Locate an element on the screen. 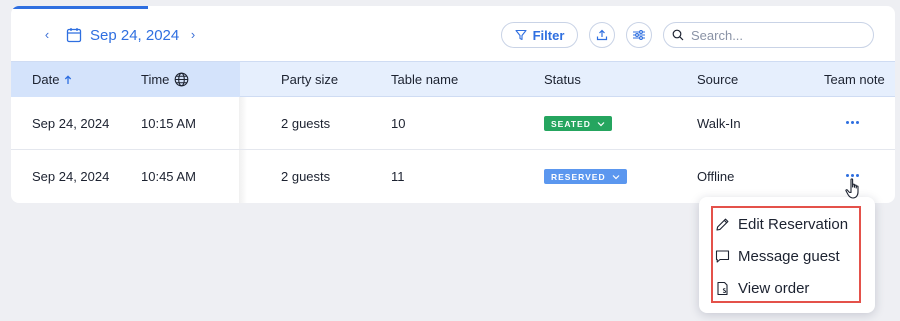 This screenshot has width=900, height=321. status-badge-dropdown: RESERVED is located at coordinates (585, 176).